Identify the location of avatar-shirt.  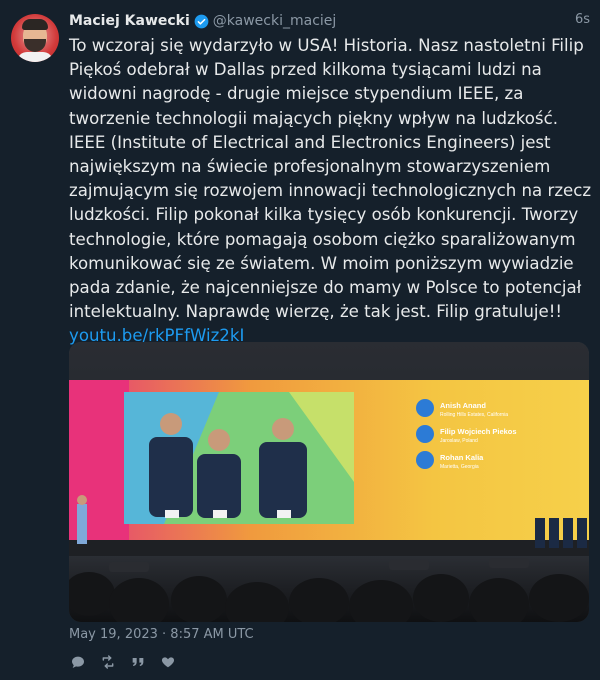
(35, 57).